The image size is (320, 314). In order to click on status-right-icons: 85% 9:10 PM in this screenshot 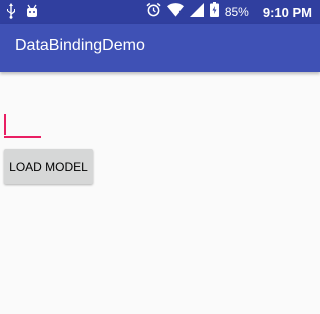, I will do `click(229, 12)`.